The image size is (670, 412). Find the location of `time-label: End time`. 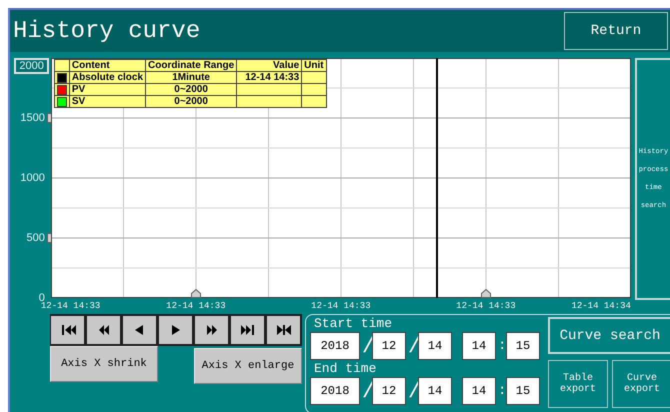

time-label: End time is located at coordinates (345, 369).